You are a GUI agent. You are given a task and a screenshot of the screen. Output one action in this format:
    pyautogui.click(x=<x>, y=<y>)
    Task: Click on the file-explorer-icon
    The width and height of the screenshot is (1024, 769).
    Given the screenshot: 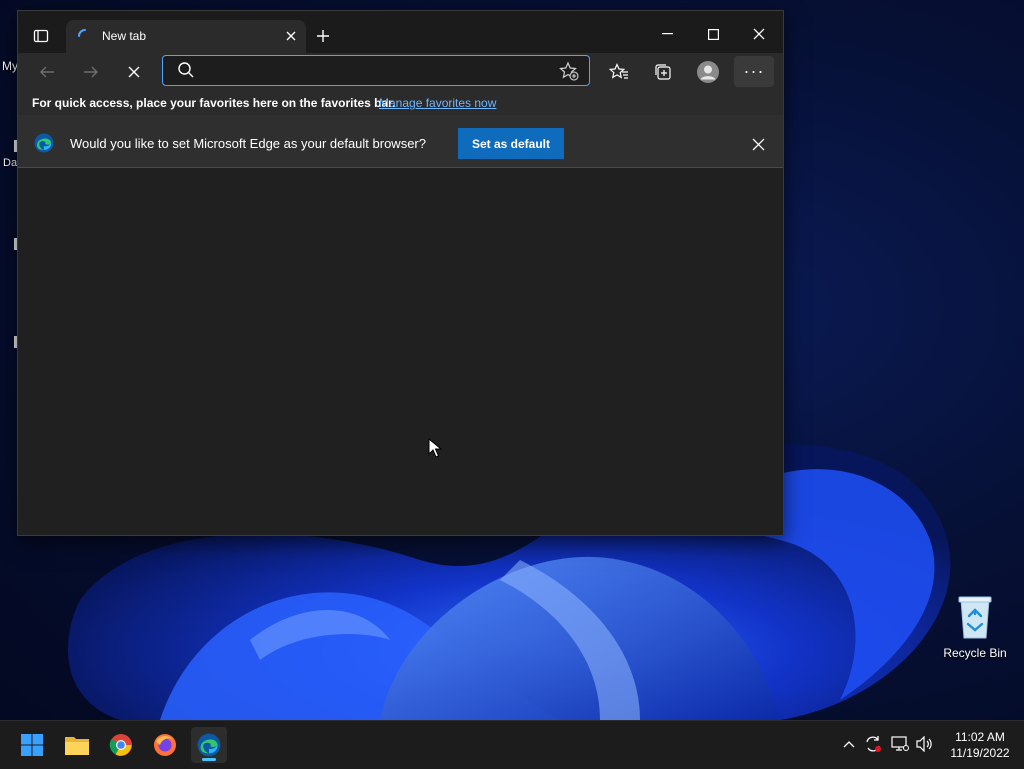 What is the action you would take?
    pyautogui.click(x=77, y=746)
    